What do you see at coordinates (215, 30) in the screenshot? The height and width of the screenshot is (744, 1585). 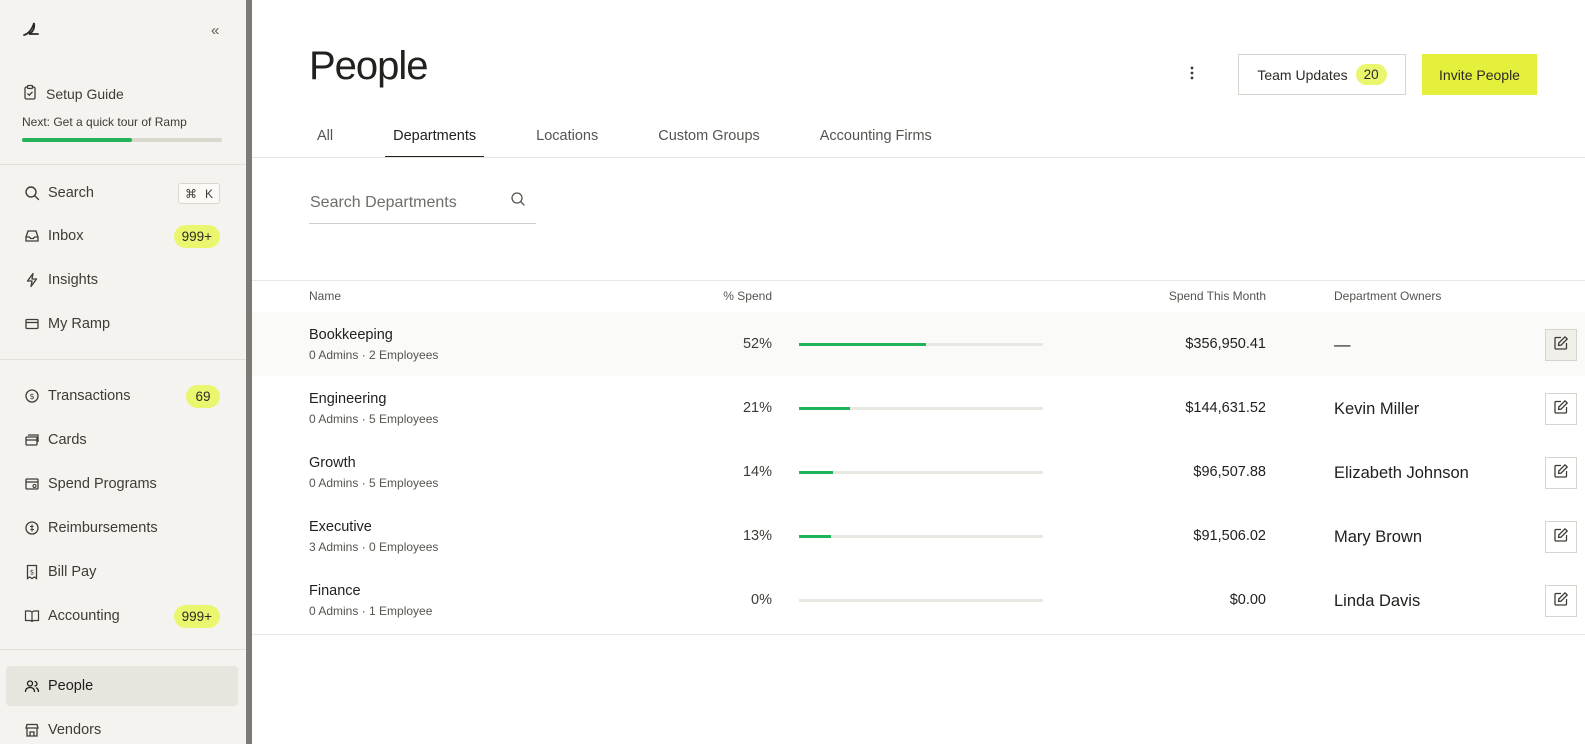 I see `collapse-sidebar-icon: «` at bounding box center [215, 30].